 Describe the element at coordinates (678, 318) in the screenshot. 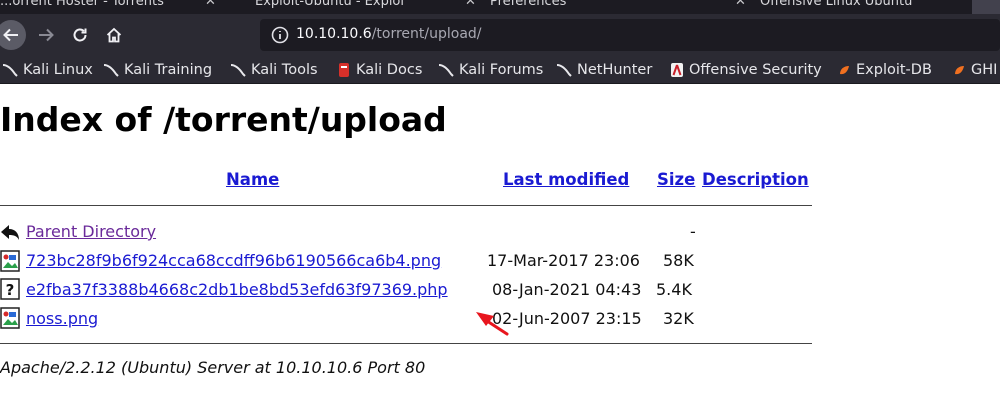

I see `file-size: 32K` at that location.